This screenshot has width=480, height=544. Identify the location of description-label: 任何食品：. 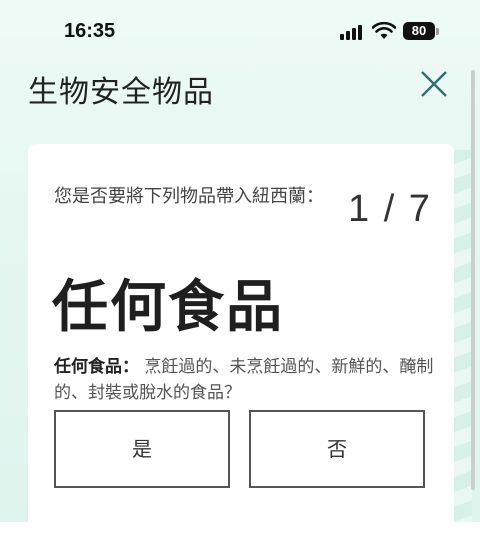
(96, 367).